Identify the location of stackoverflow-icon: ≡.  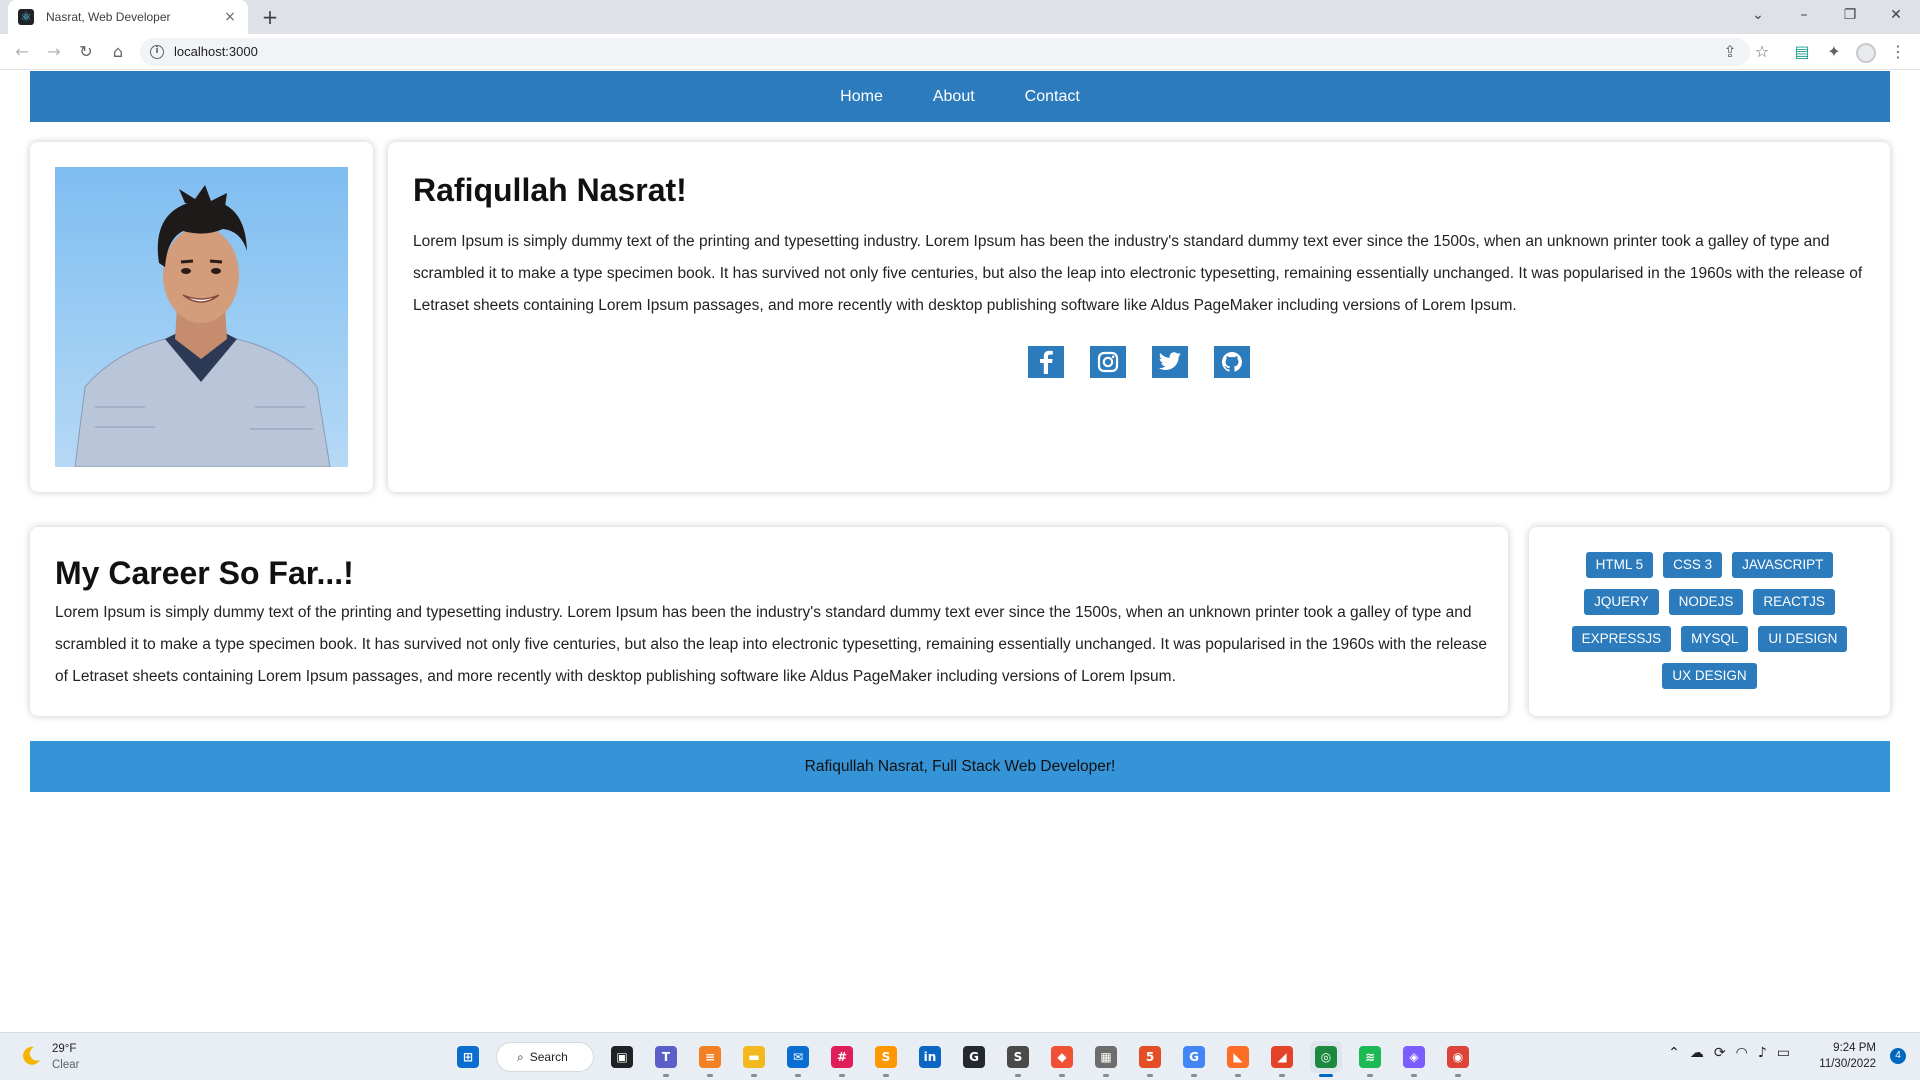
(710, 1059).